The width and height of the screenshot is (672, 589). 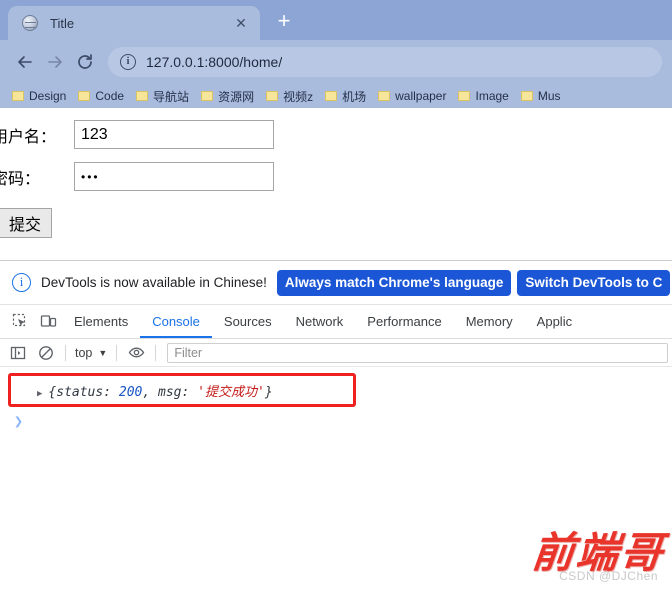 I want to click on msg-key-msg: msg:, so click(x=174, y=392).